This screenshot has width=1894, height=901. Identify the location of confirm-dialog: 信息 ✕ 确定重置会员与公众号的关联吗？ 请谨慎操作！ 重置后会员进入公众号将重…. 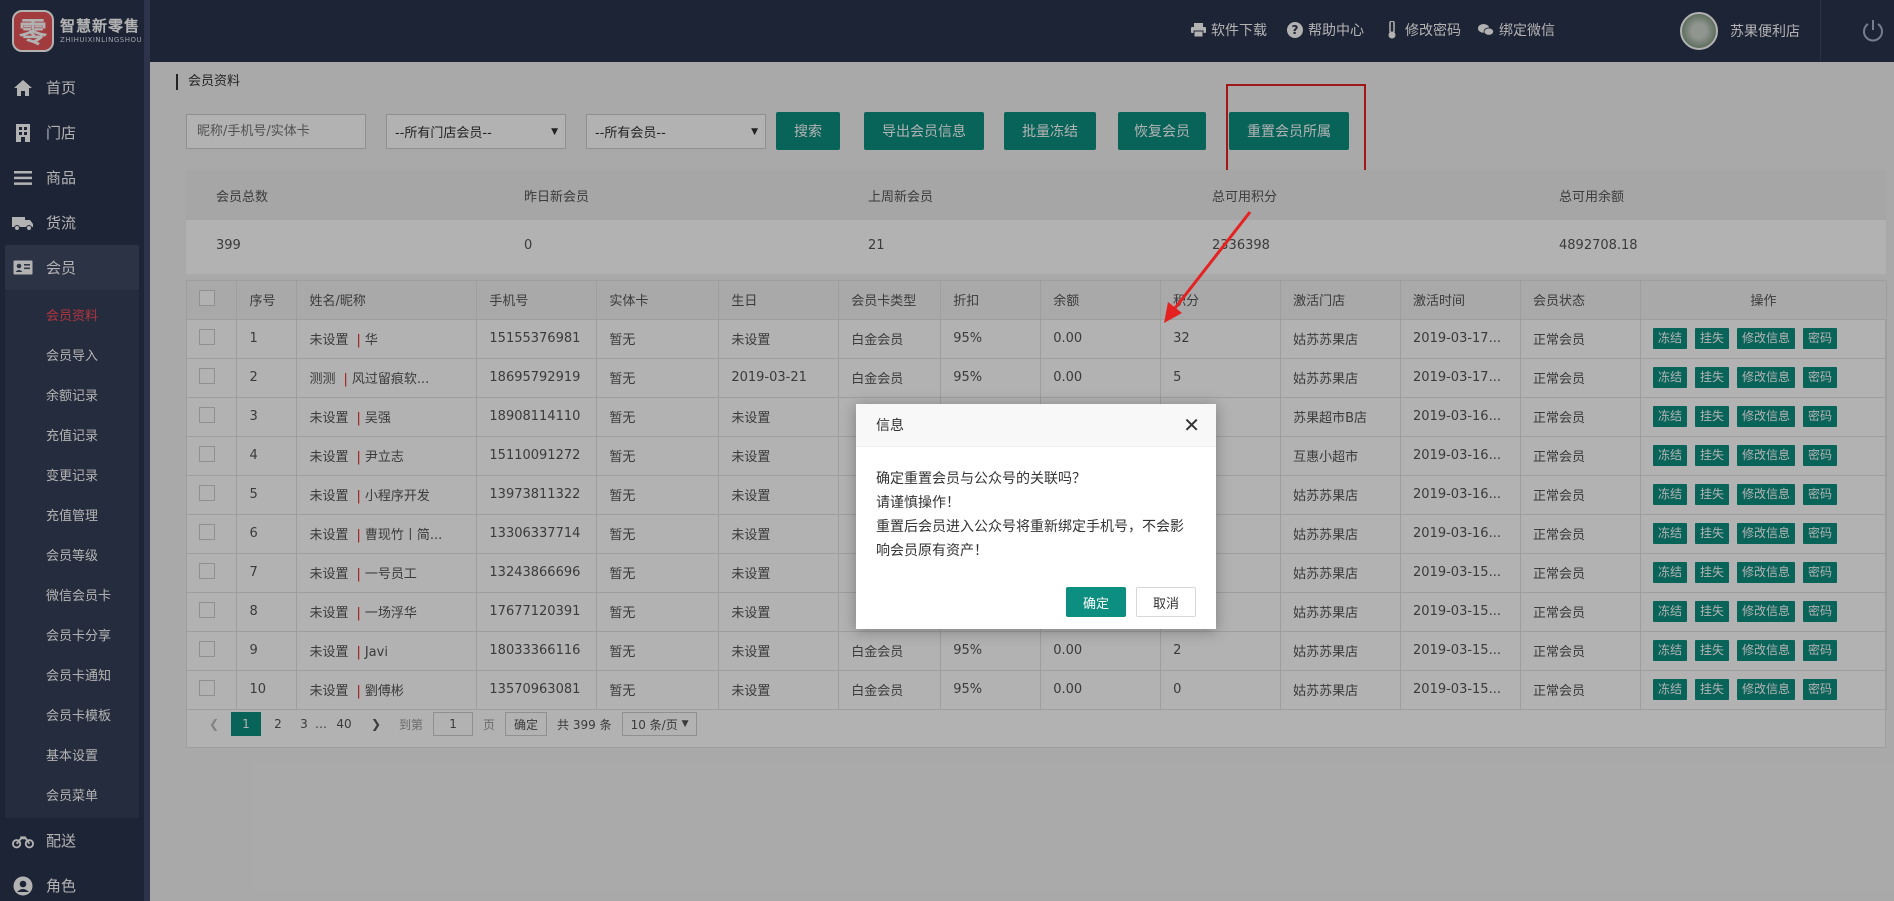
(1036, 516).